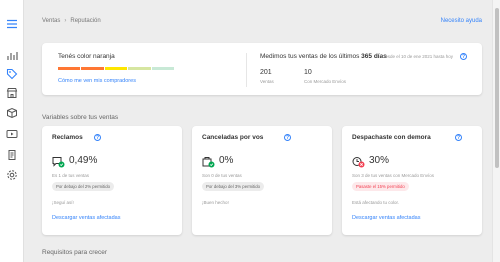 Image resolution: width=500 pixels, height=262 pixels. I want to click on sidebar, so click(12, 131).